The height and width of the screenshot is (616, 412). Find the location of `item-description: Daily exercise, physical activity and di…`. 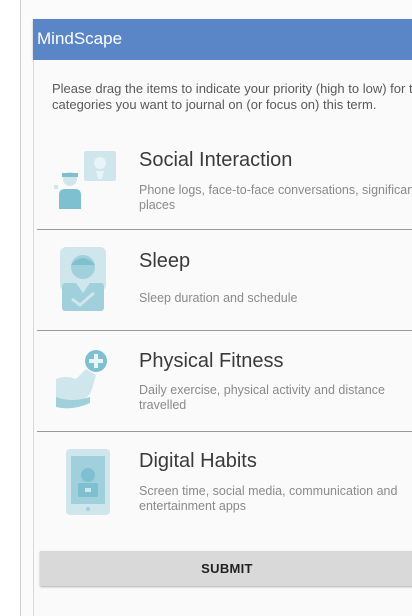

item-description: Daily exercise, physical activity and di… is located at coordinates (262, 397).